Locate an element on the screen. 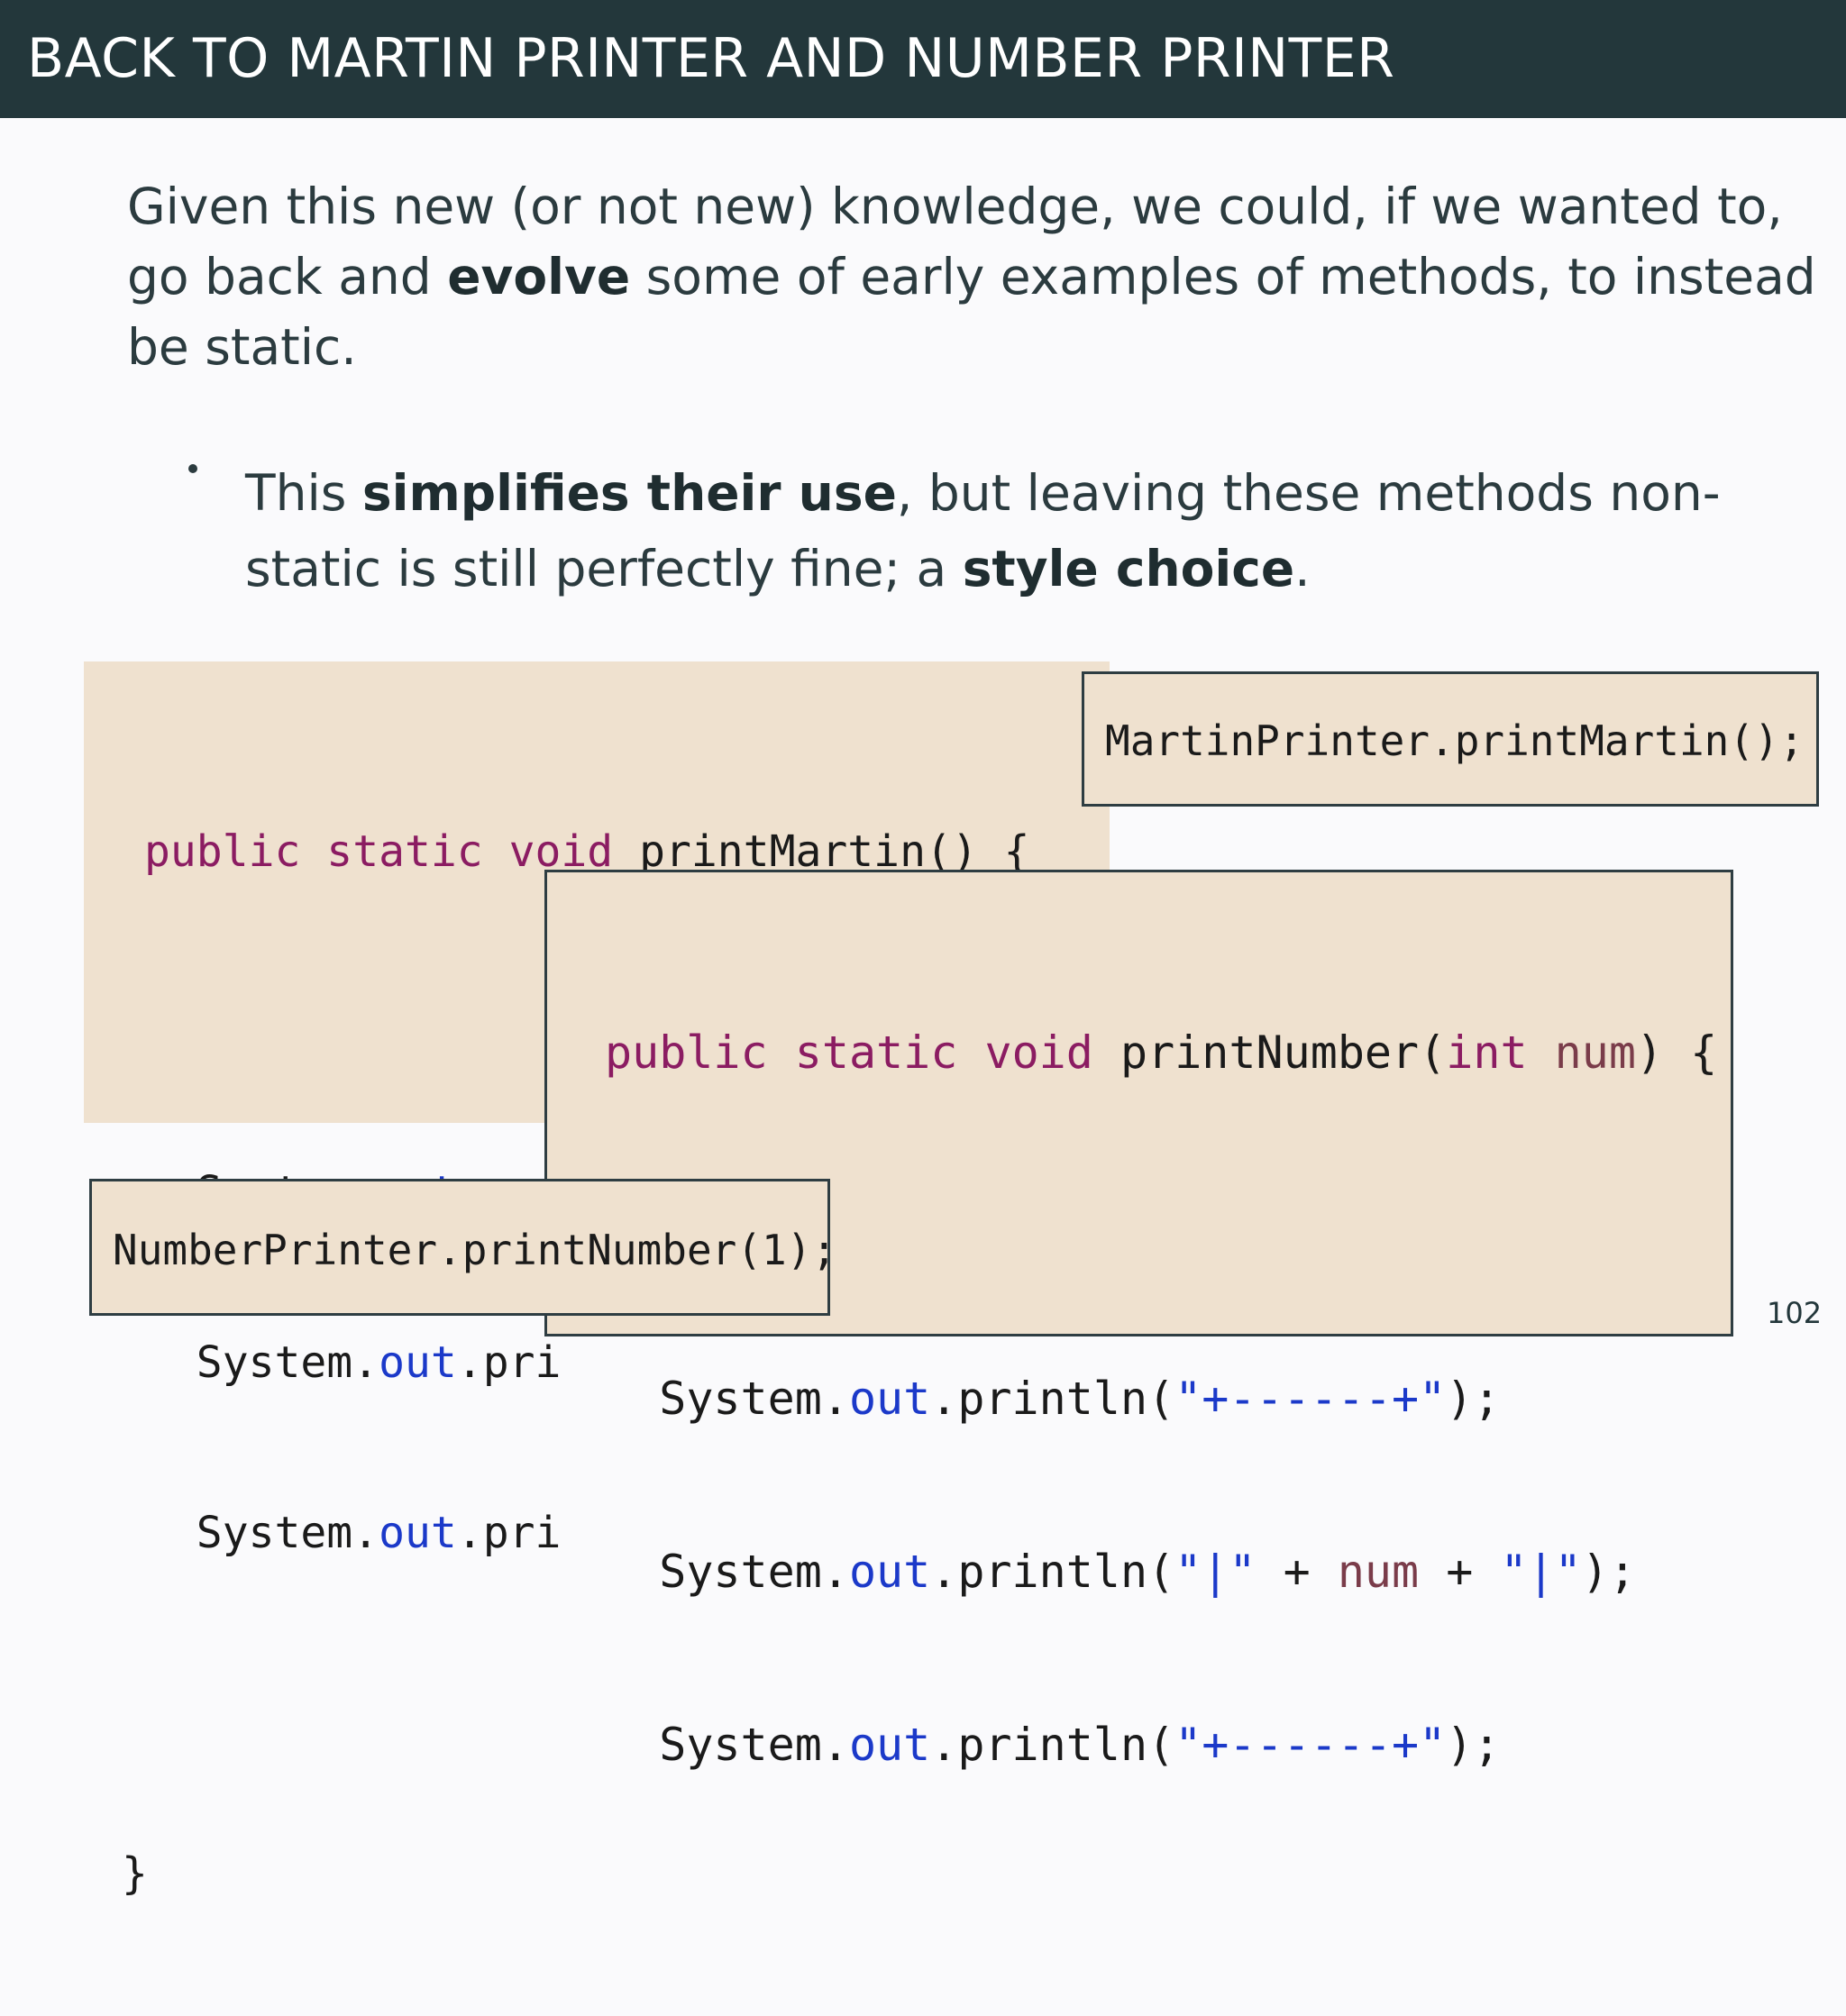 The height and width of the screenshot is (2016, 1846). bullet-dot-icon is located at coordinates (192, 468).